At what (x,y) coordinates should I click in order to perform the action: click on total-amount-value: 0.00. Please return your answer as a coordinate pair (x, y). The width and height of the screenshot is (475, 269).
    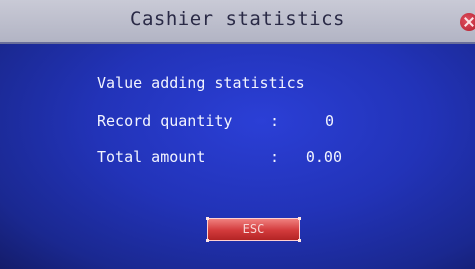
    Looking at the image, I should click on (323, 157).